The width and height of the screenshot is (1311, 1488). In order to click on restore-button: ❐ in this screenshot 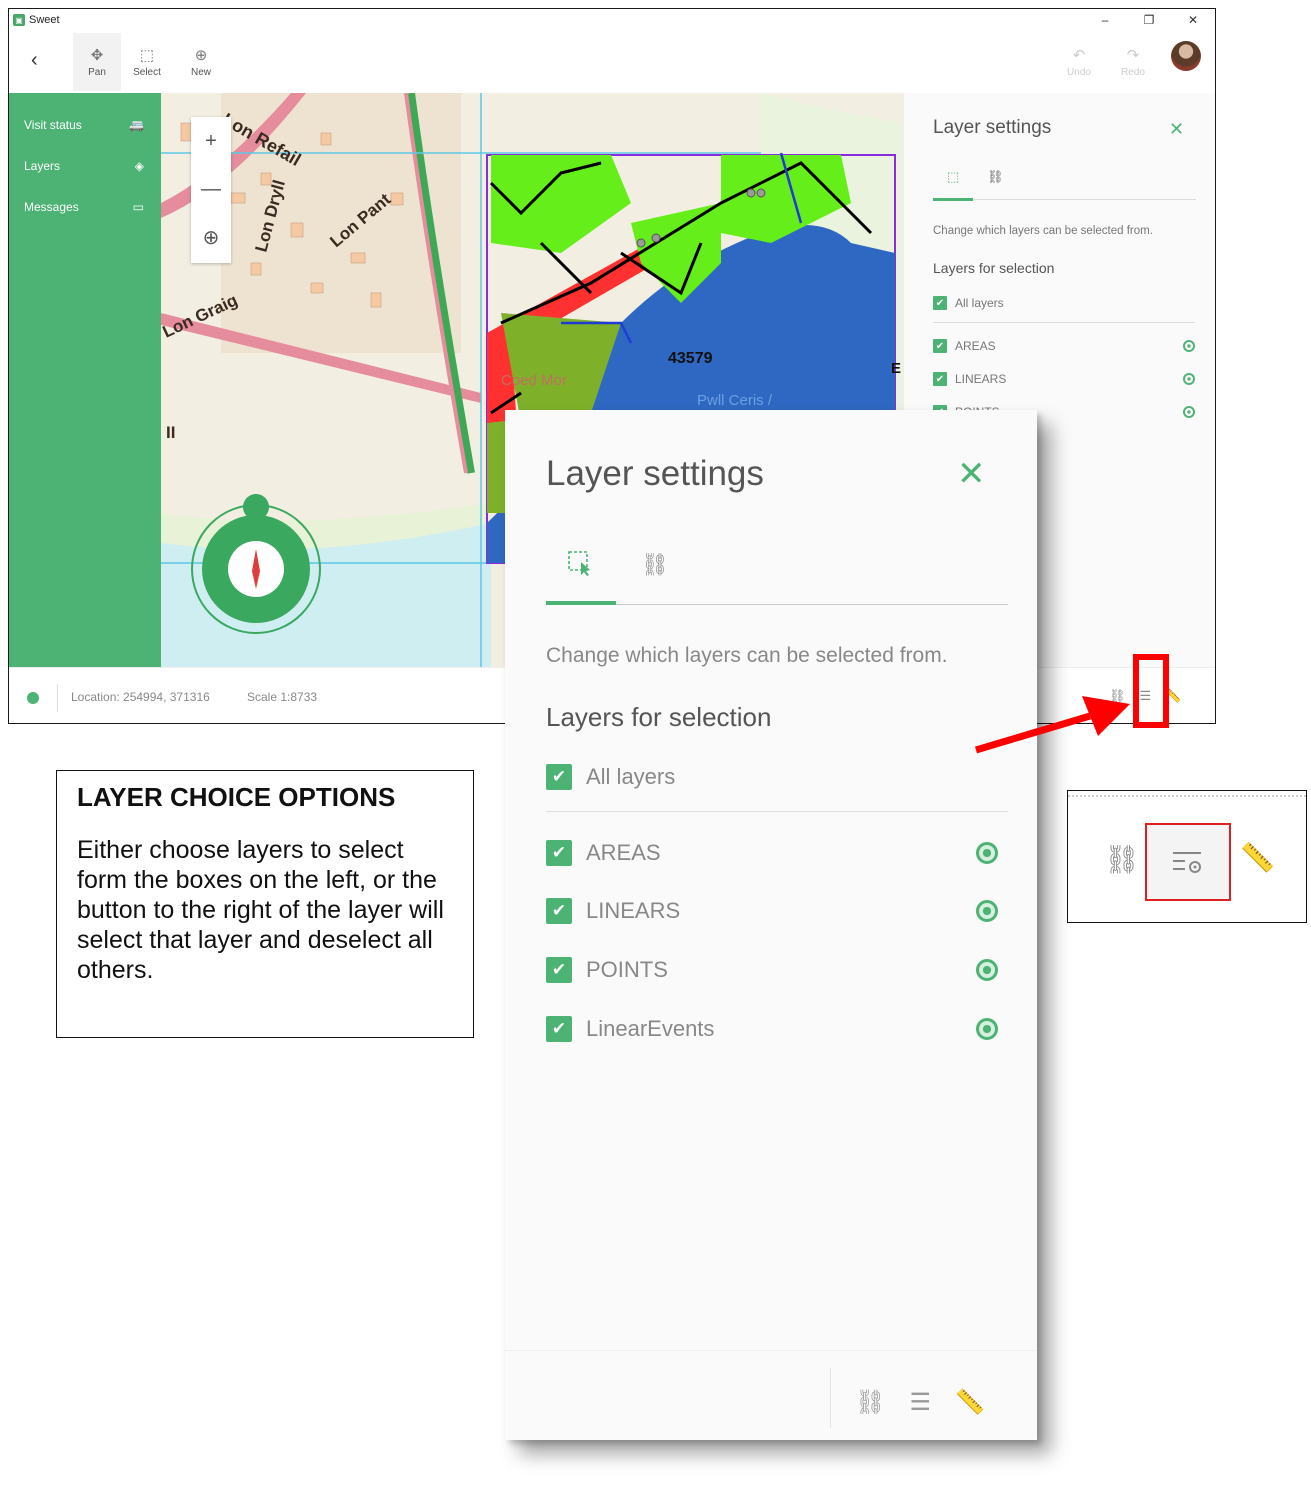, I will do `click(1149, 20)`.